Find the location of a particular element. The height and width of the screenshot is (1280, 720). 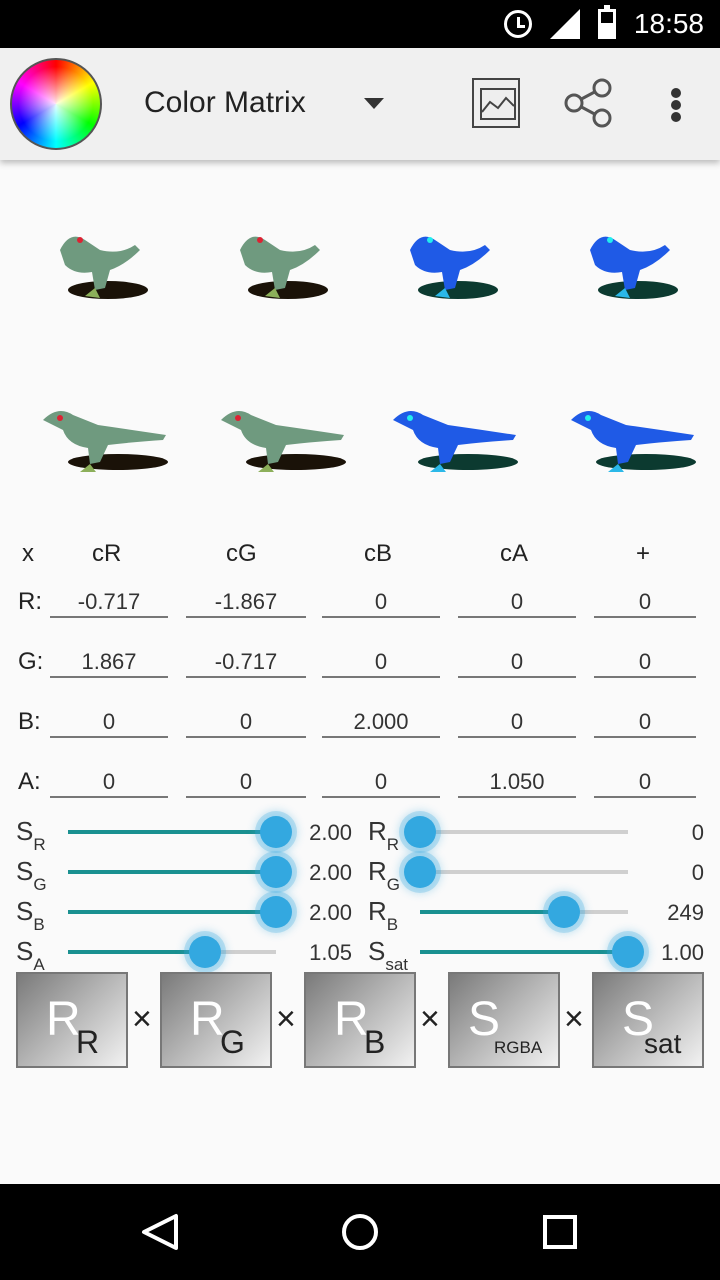

slider-value: 1.05 is located at coordinates (330, 952).